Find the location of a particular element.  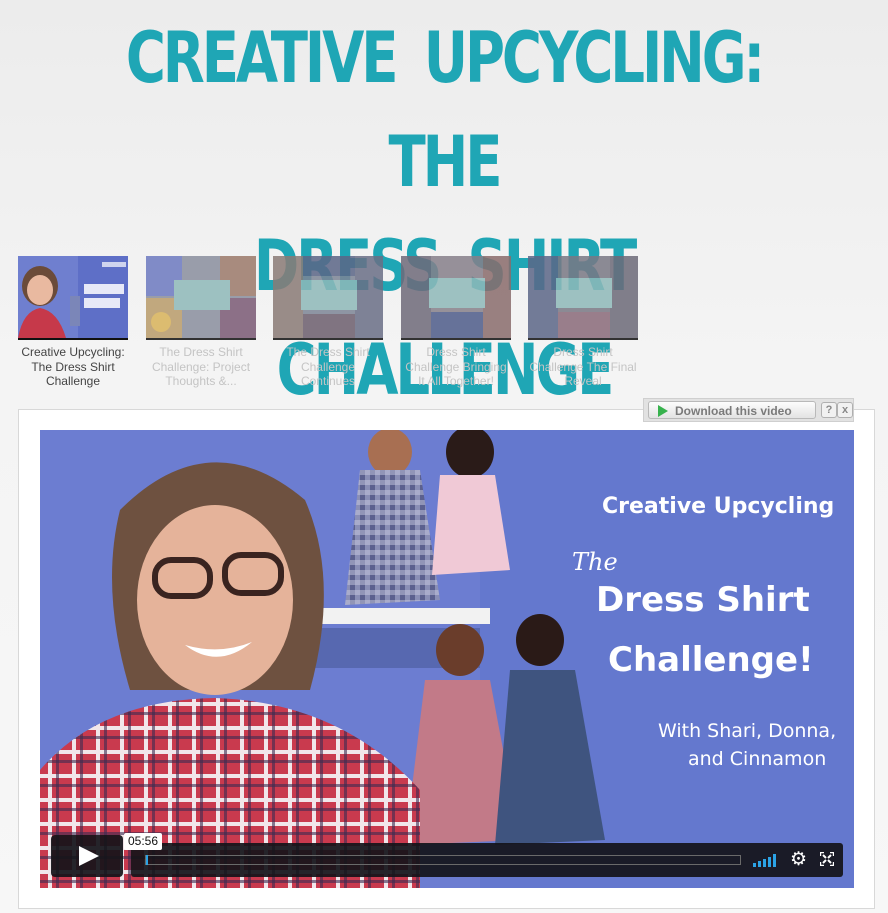

video-controls: ⚙ 05:56 is located at coordinates (447, 856).